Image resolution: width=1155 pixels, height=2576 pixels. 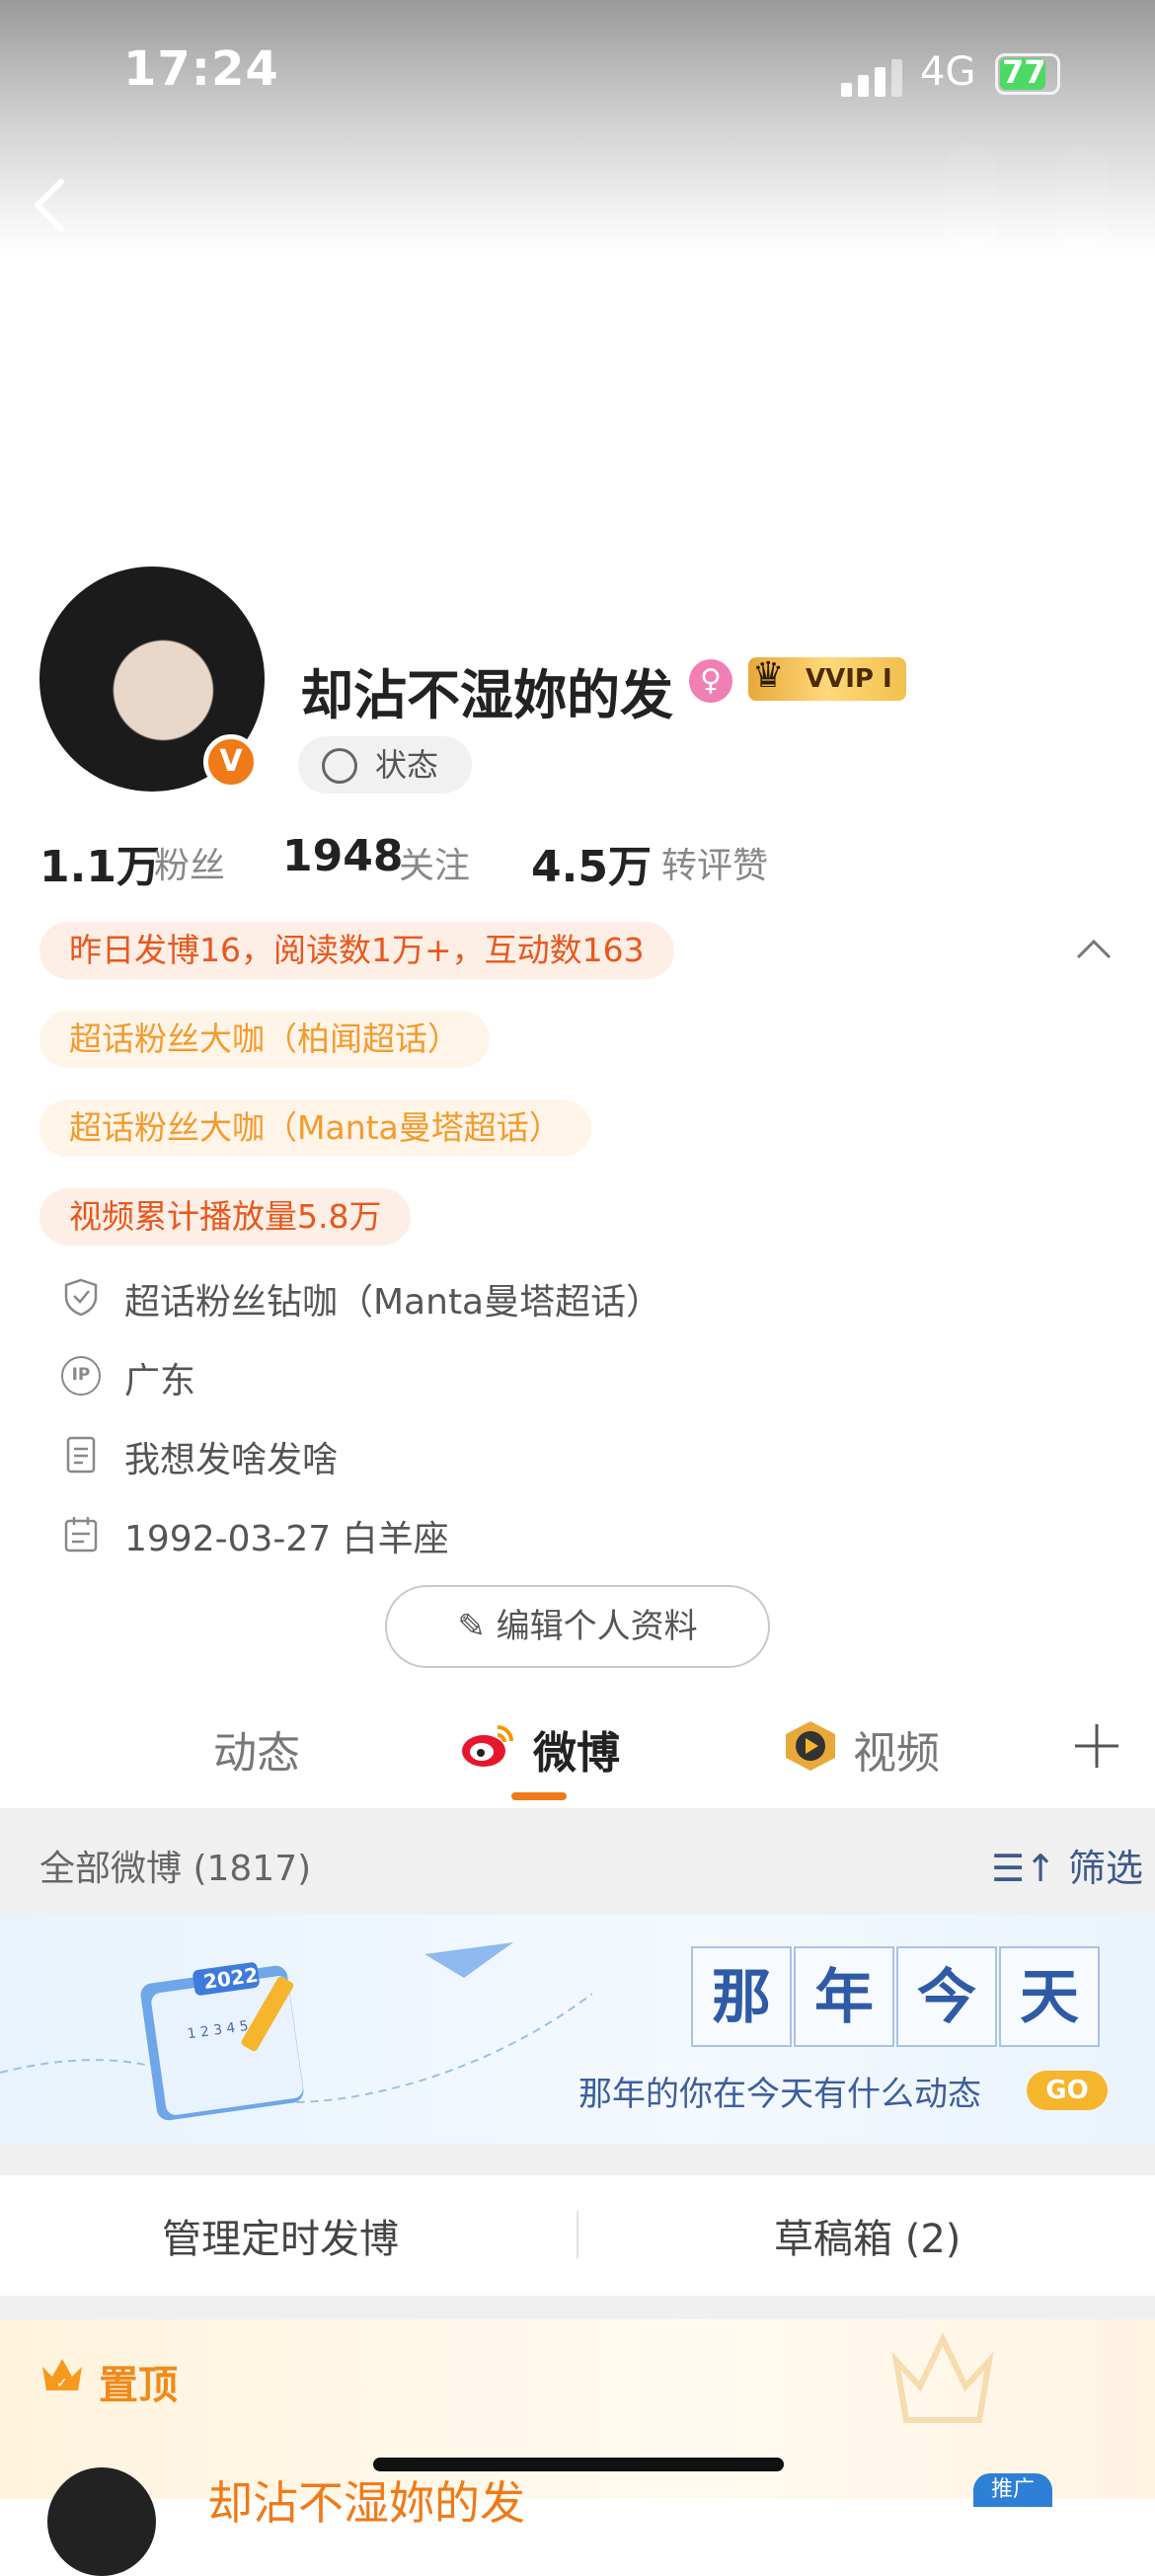 What do you see at coordinates (356, 951) in the screenshot?
I see `tag-activity: 昨日发博16，阅读数1万+，互动数163` at bounding box center [356, 951].